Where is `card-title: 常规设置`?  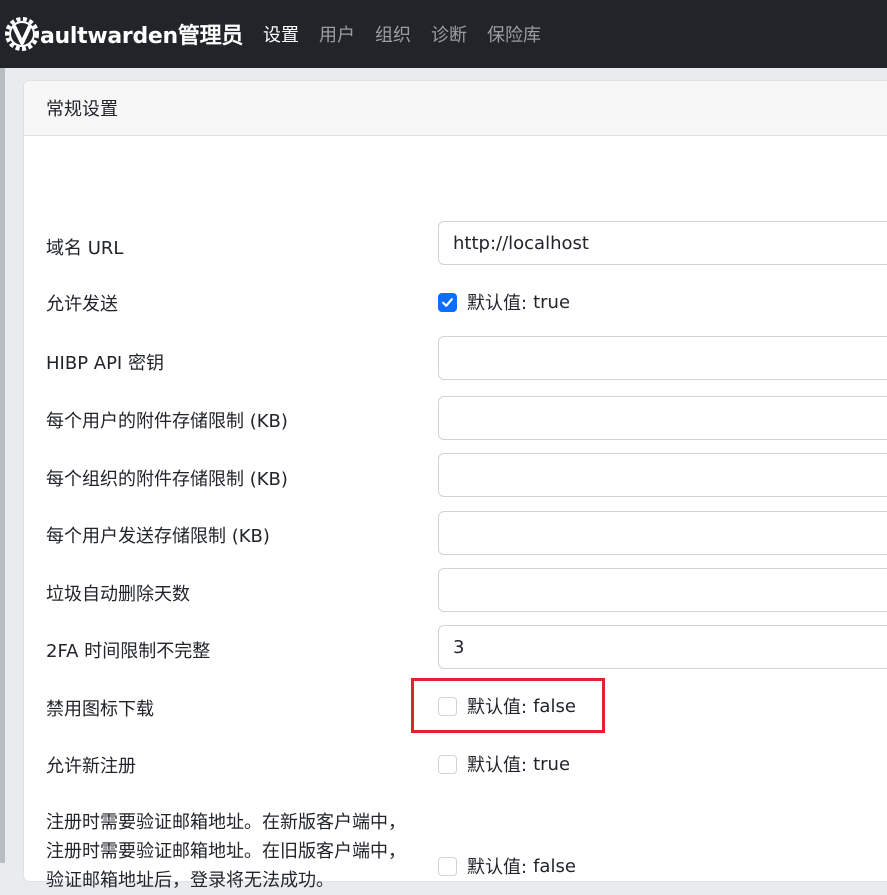 card-title: 常规设置 is located at coordinates (82, 109).